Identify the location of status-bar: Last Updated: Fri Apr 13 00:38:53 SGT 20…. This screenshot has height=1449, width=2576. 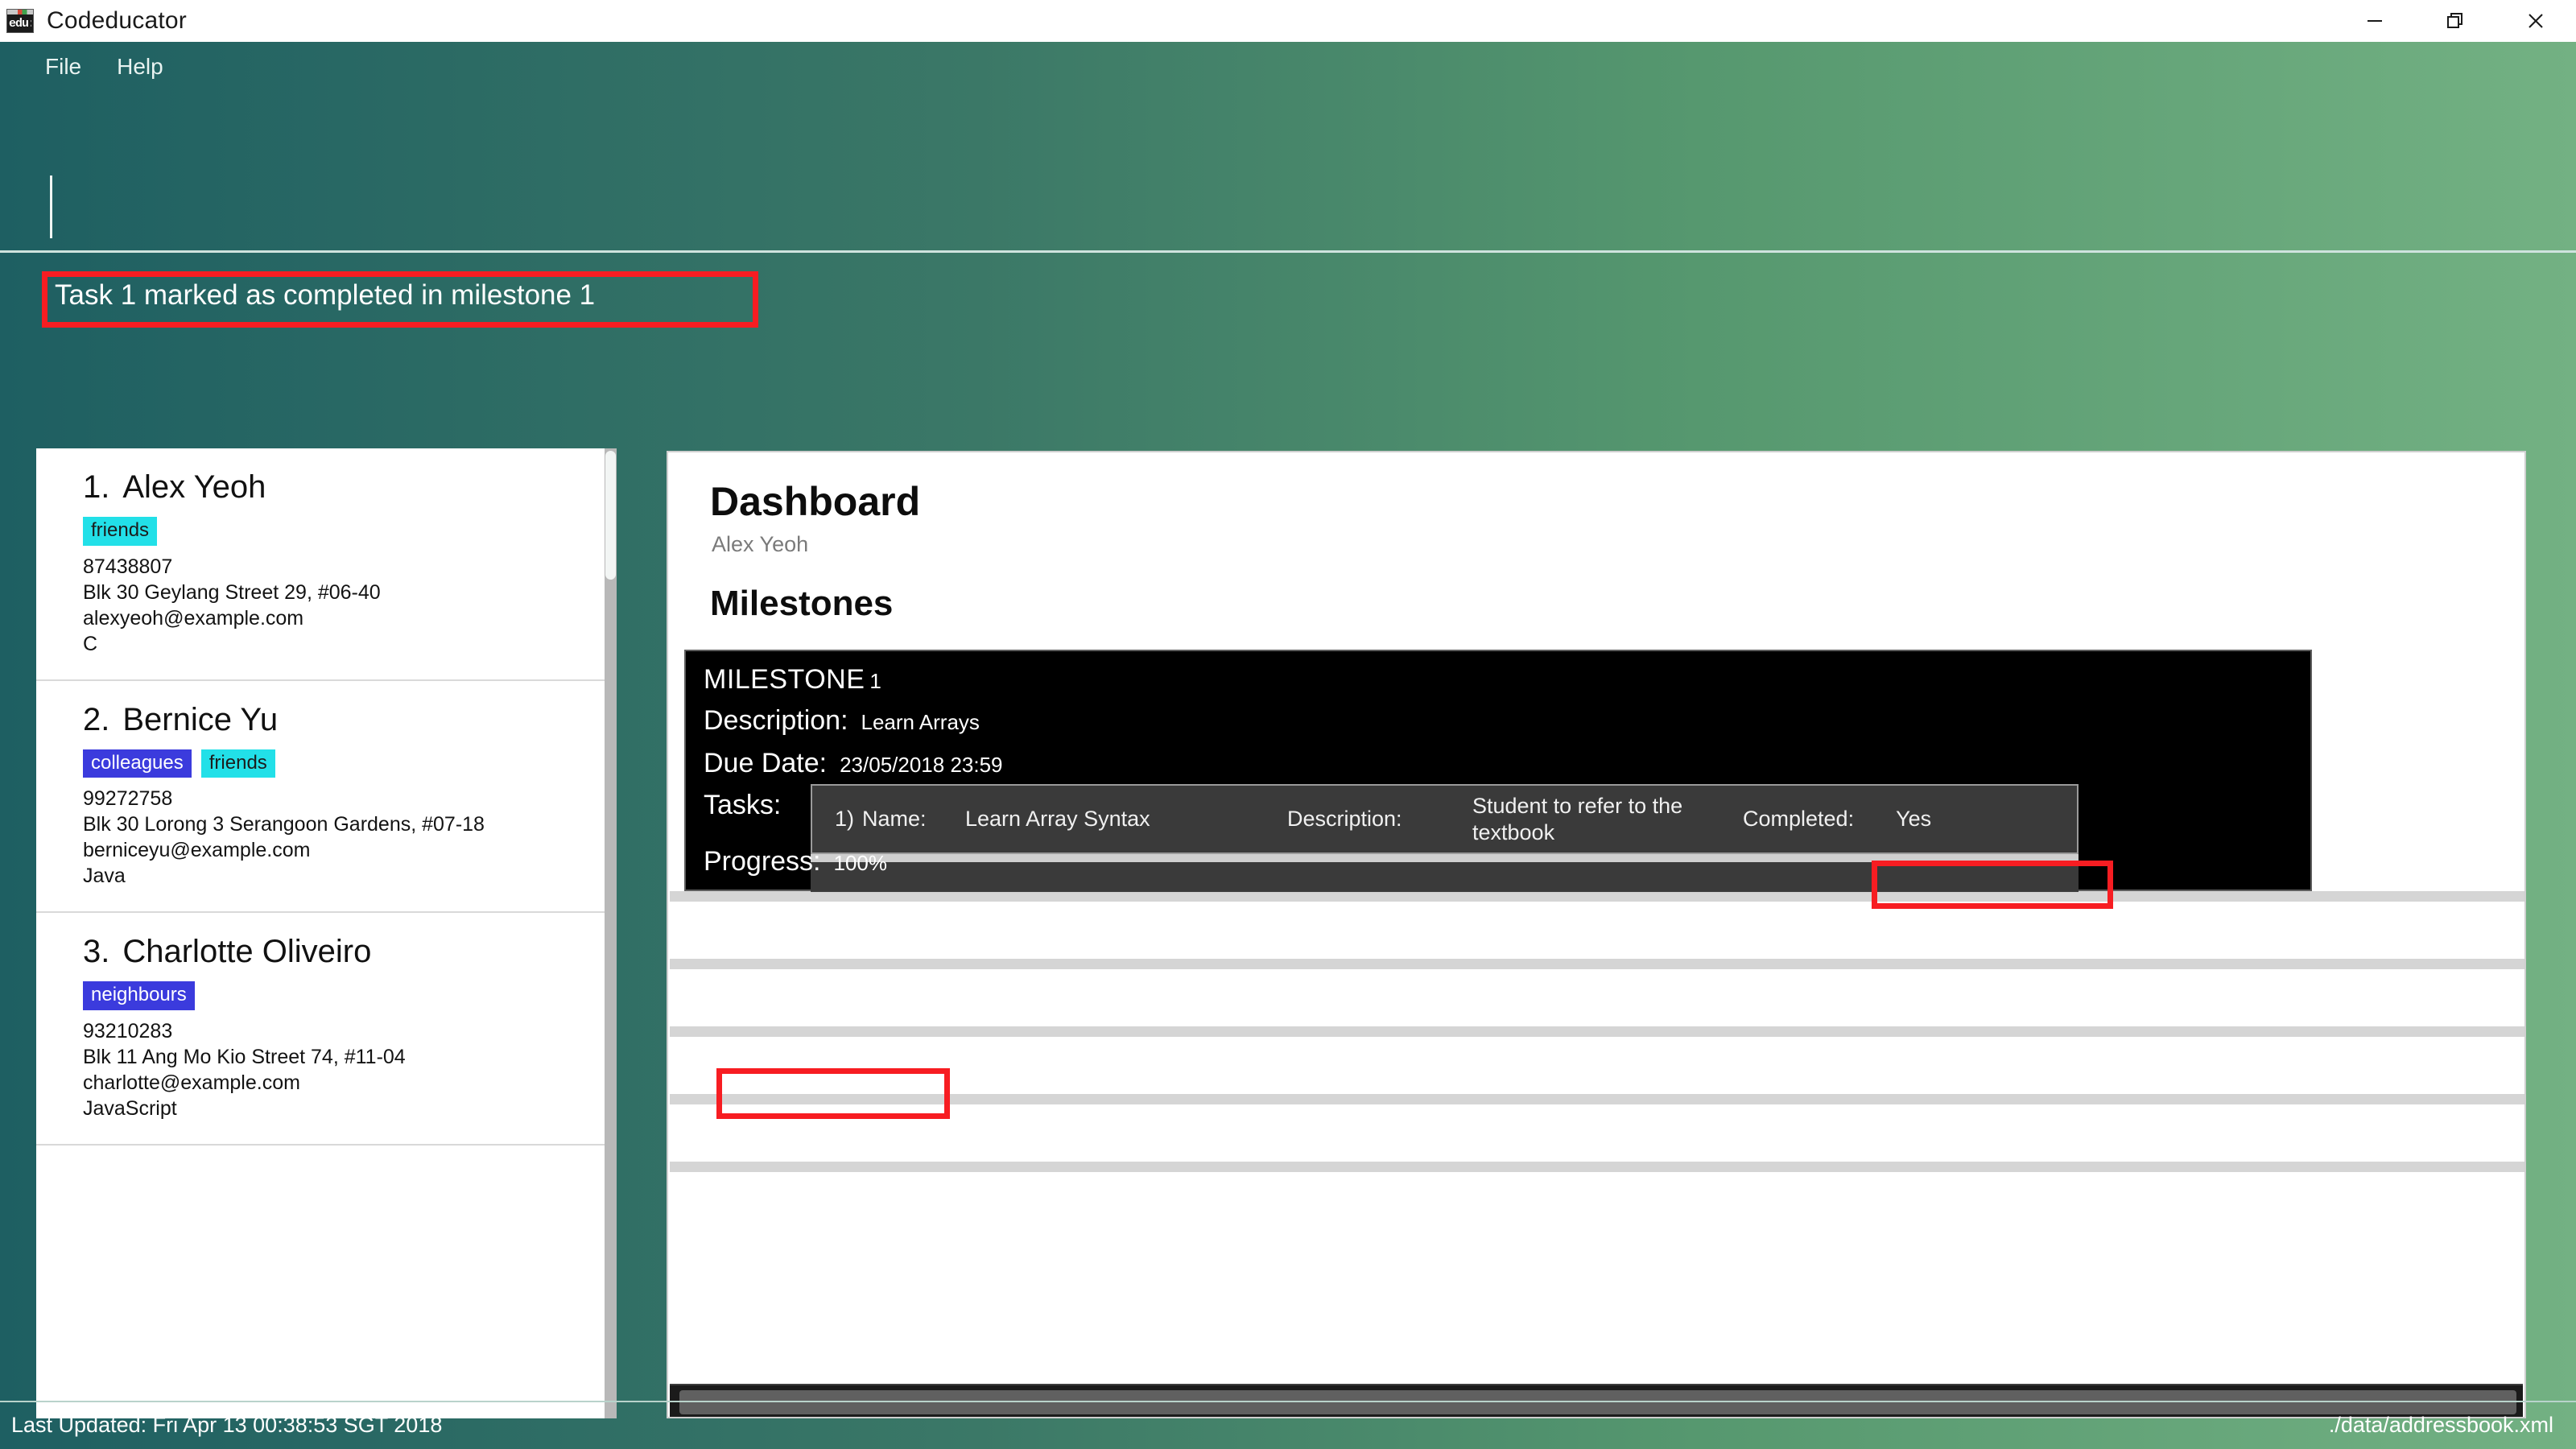
(1288, 1425).